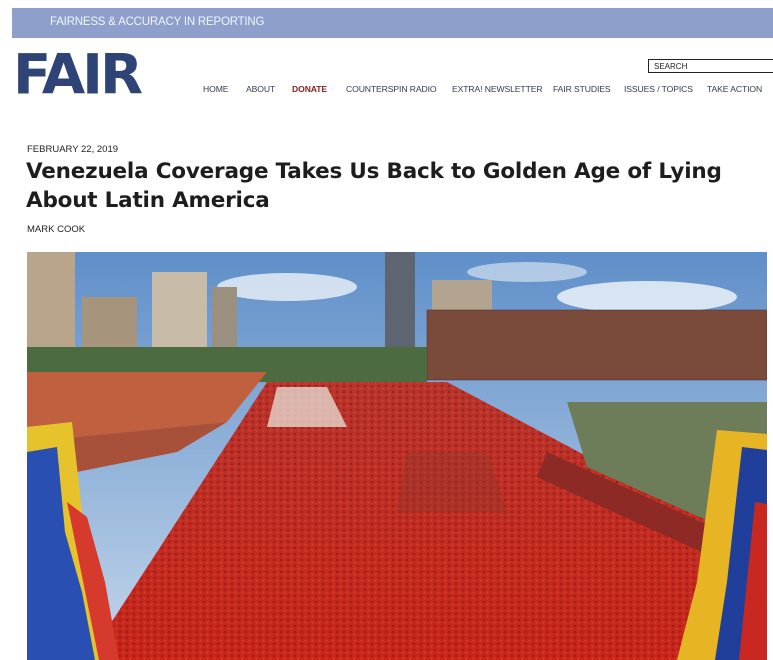 The height and width of the screenshot is (660, 773). Describe the element at coordinates (215, 89) in the screenshot. I see `nav-home: HOME` at that location.